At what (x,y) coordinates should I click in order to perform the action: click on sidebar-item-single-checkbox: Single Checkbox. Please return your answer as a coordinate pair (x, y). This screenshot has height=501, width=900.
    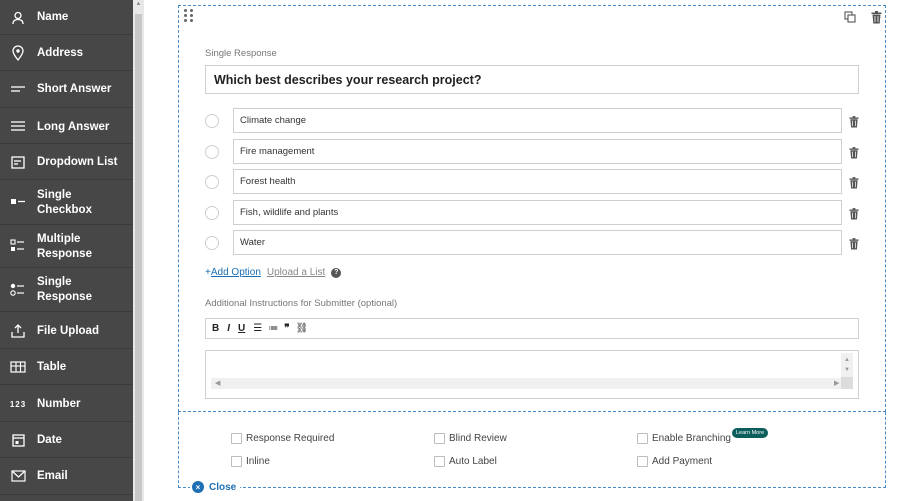
    Looking at the image, I should click on (66, 202).